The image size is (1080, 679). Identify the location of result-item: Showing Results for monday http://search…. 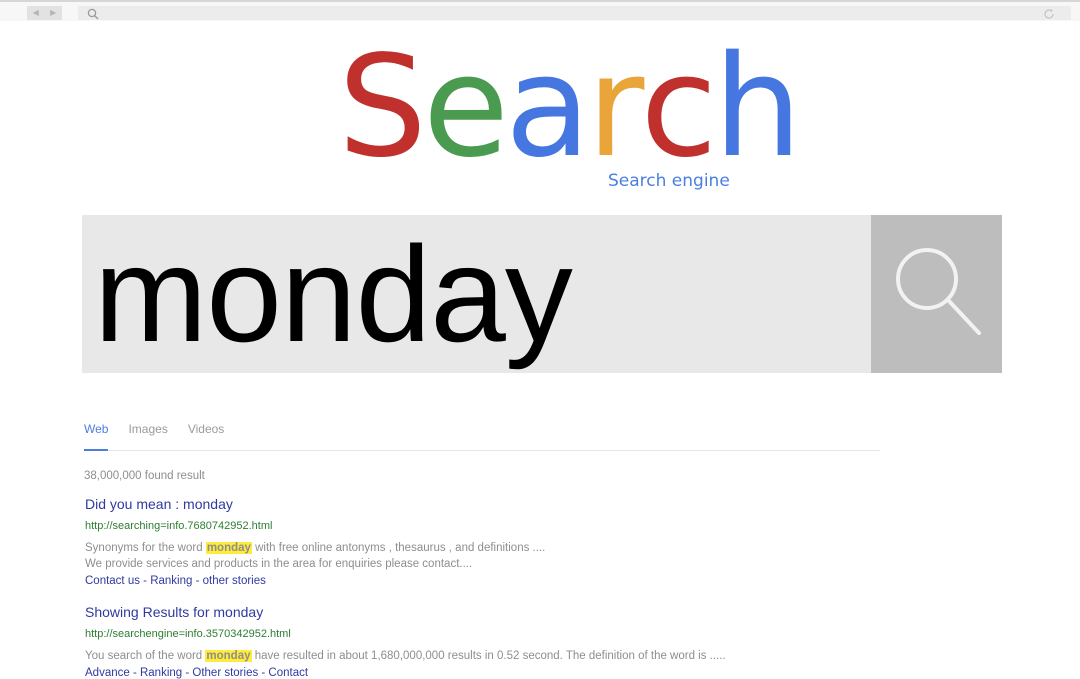
(405, 641).